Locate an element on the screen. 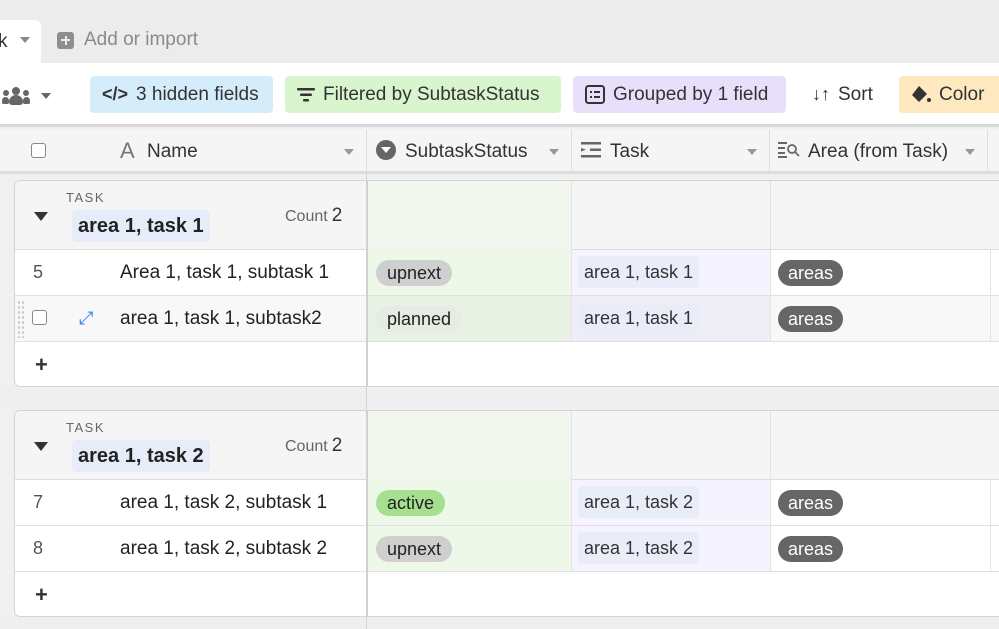 This screenshot has height=629, width=999. active-table-tab-label: k is located at coordinates (4, 41).